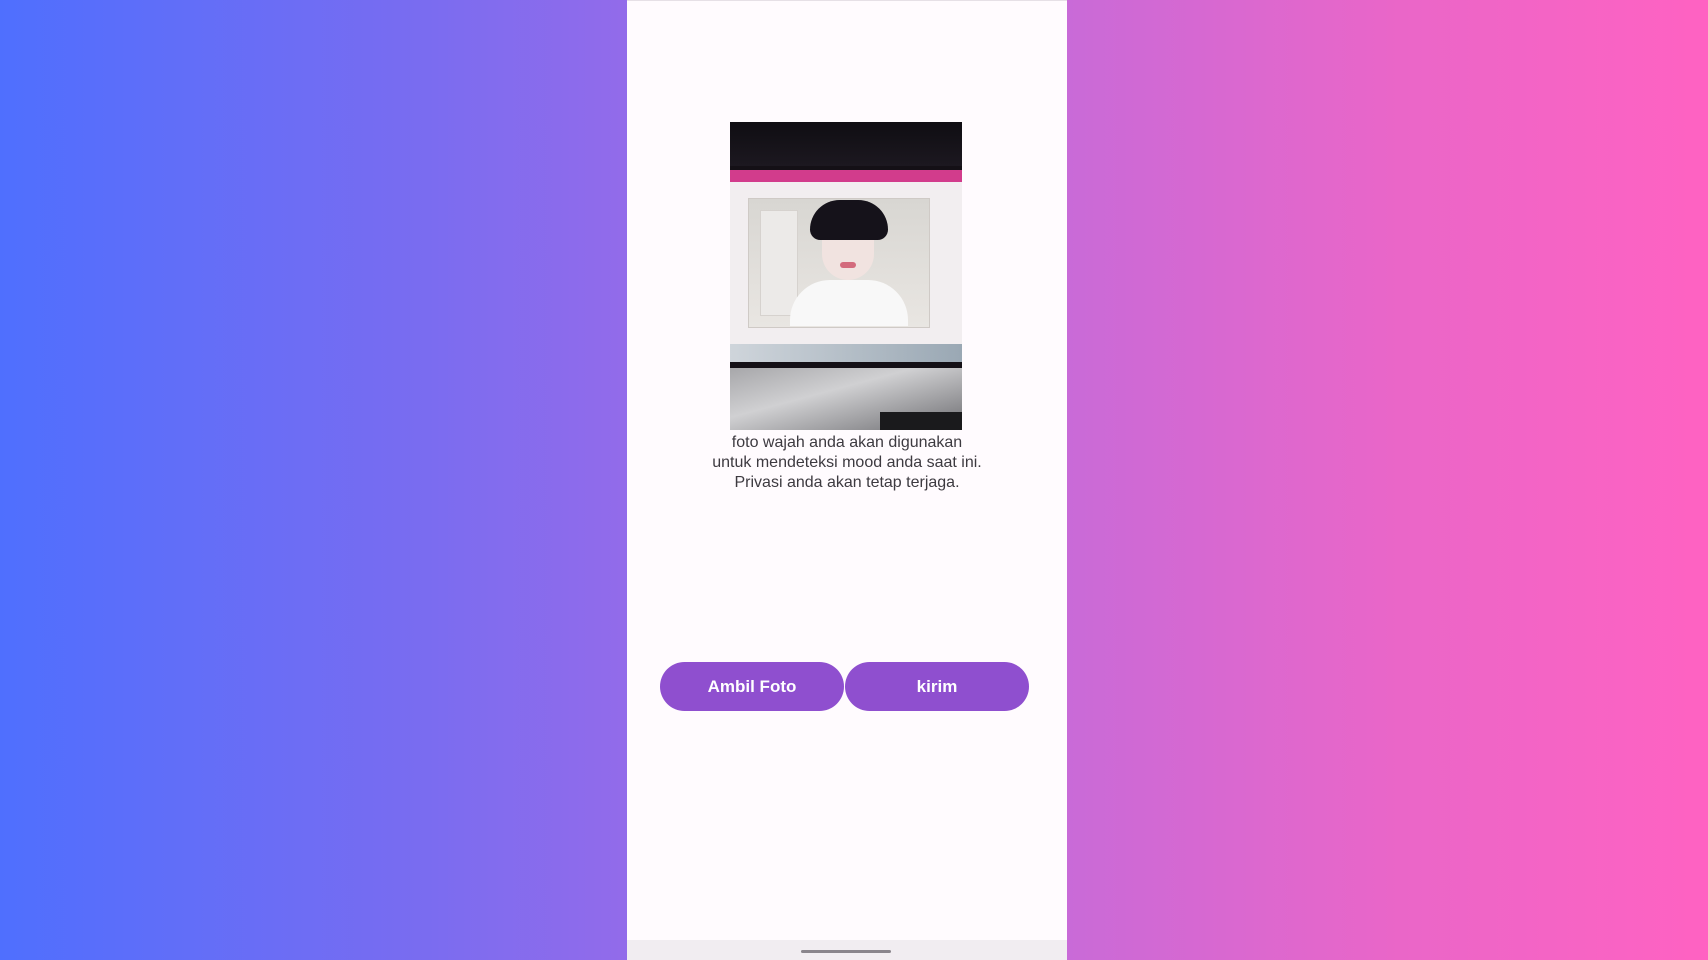 The height and width of the screenshot is (960, 1708). I want to click on caption-line-3: Privasi anda akan tetap terjaga., so click(847, 482).